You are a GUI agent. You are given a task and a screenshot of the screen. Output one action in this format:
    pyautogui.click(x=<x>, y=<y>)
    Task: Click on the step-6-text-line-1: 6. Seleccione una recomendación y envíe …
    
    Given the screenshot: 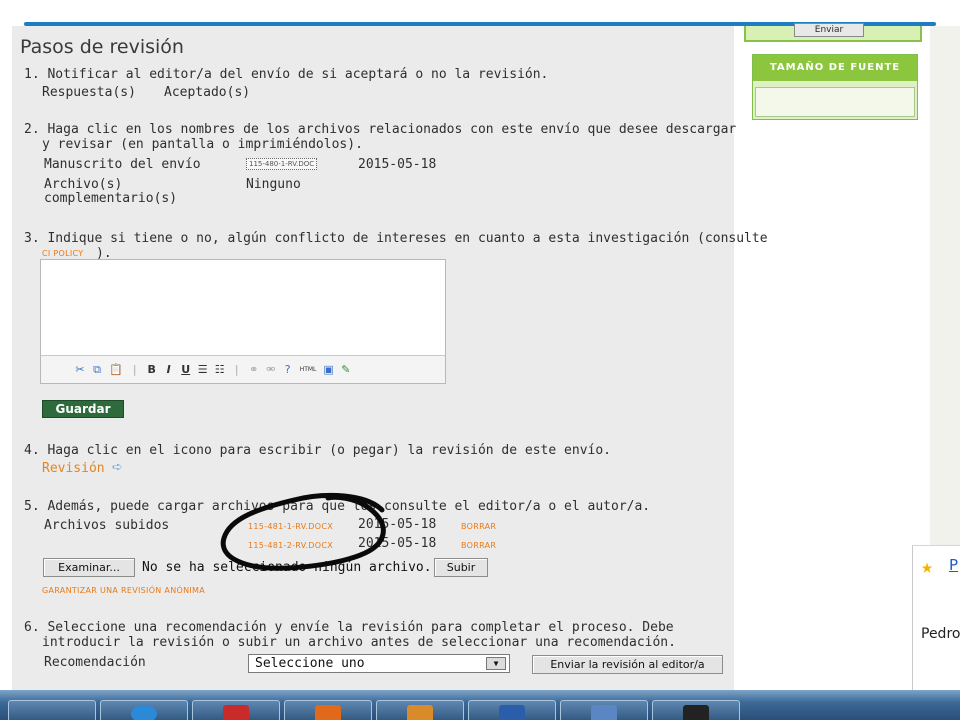 What is the action you would take?
    pyautogui.click(x=349, y=627)
    